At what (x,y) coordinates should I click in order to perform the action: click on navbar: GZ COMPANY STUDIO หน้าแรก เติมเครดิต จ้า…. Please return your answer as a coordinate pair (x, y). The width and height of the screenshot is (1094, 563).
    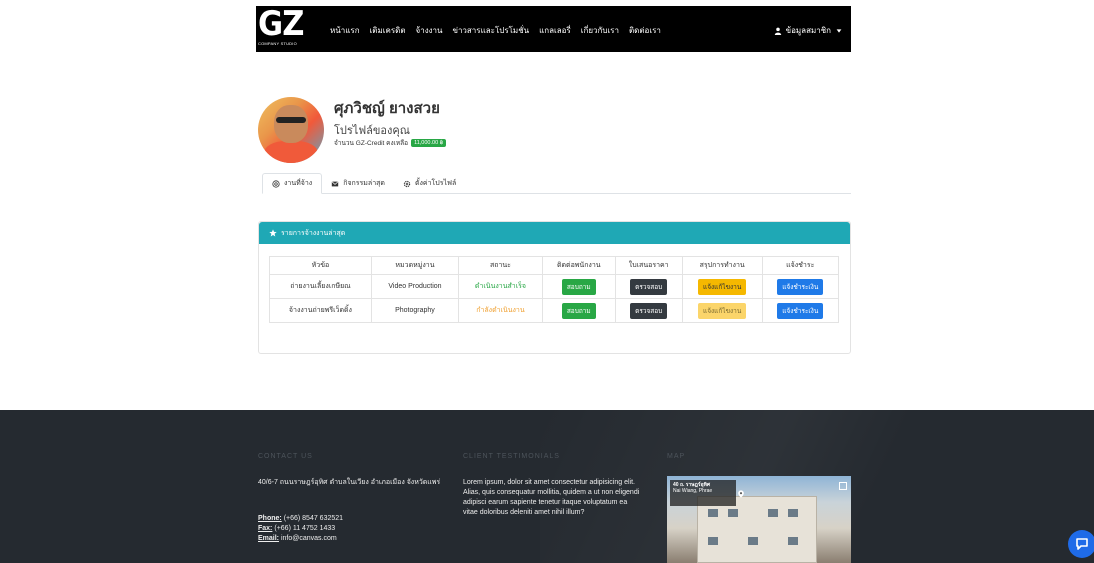
    Looking at the image, I should click on (553, 28).